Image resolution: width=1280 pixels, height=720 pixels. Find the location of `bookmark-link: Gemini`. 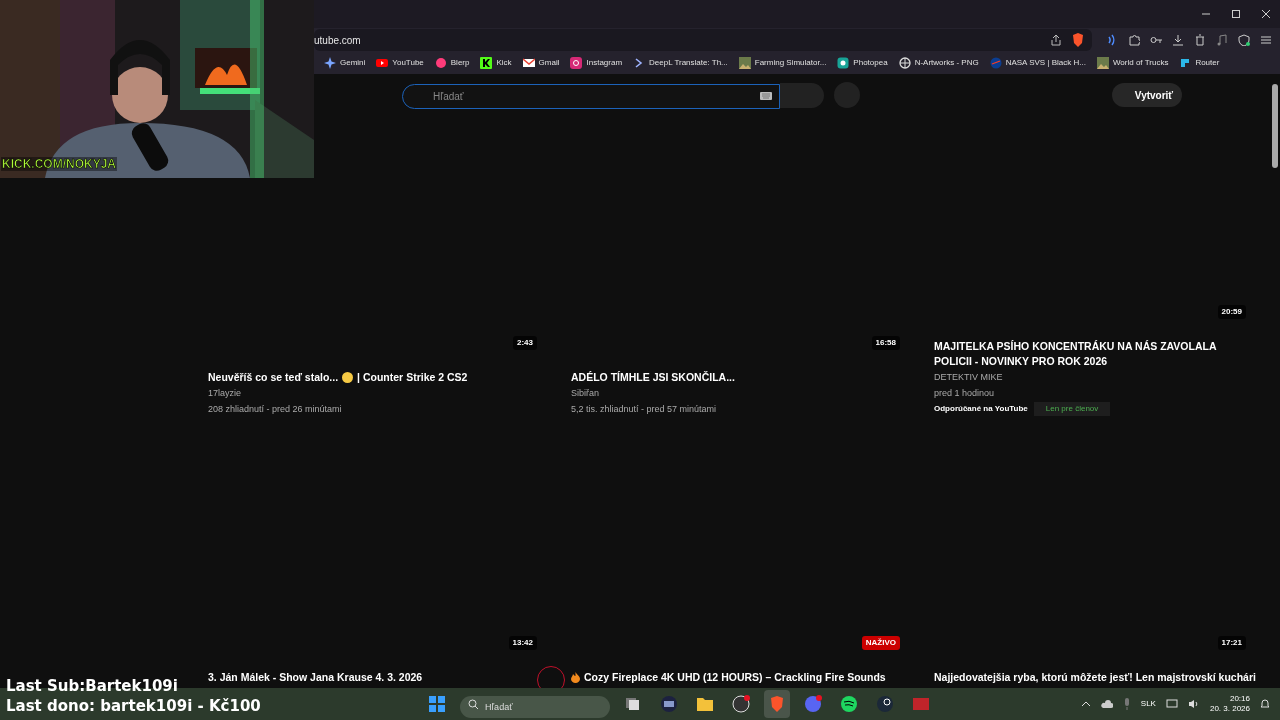

bookmark-link: Gemini is located at coordinates (345, 63).